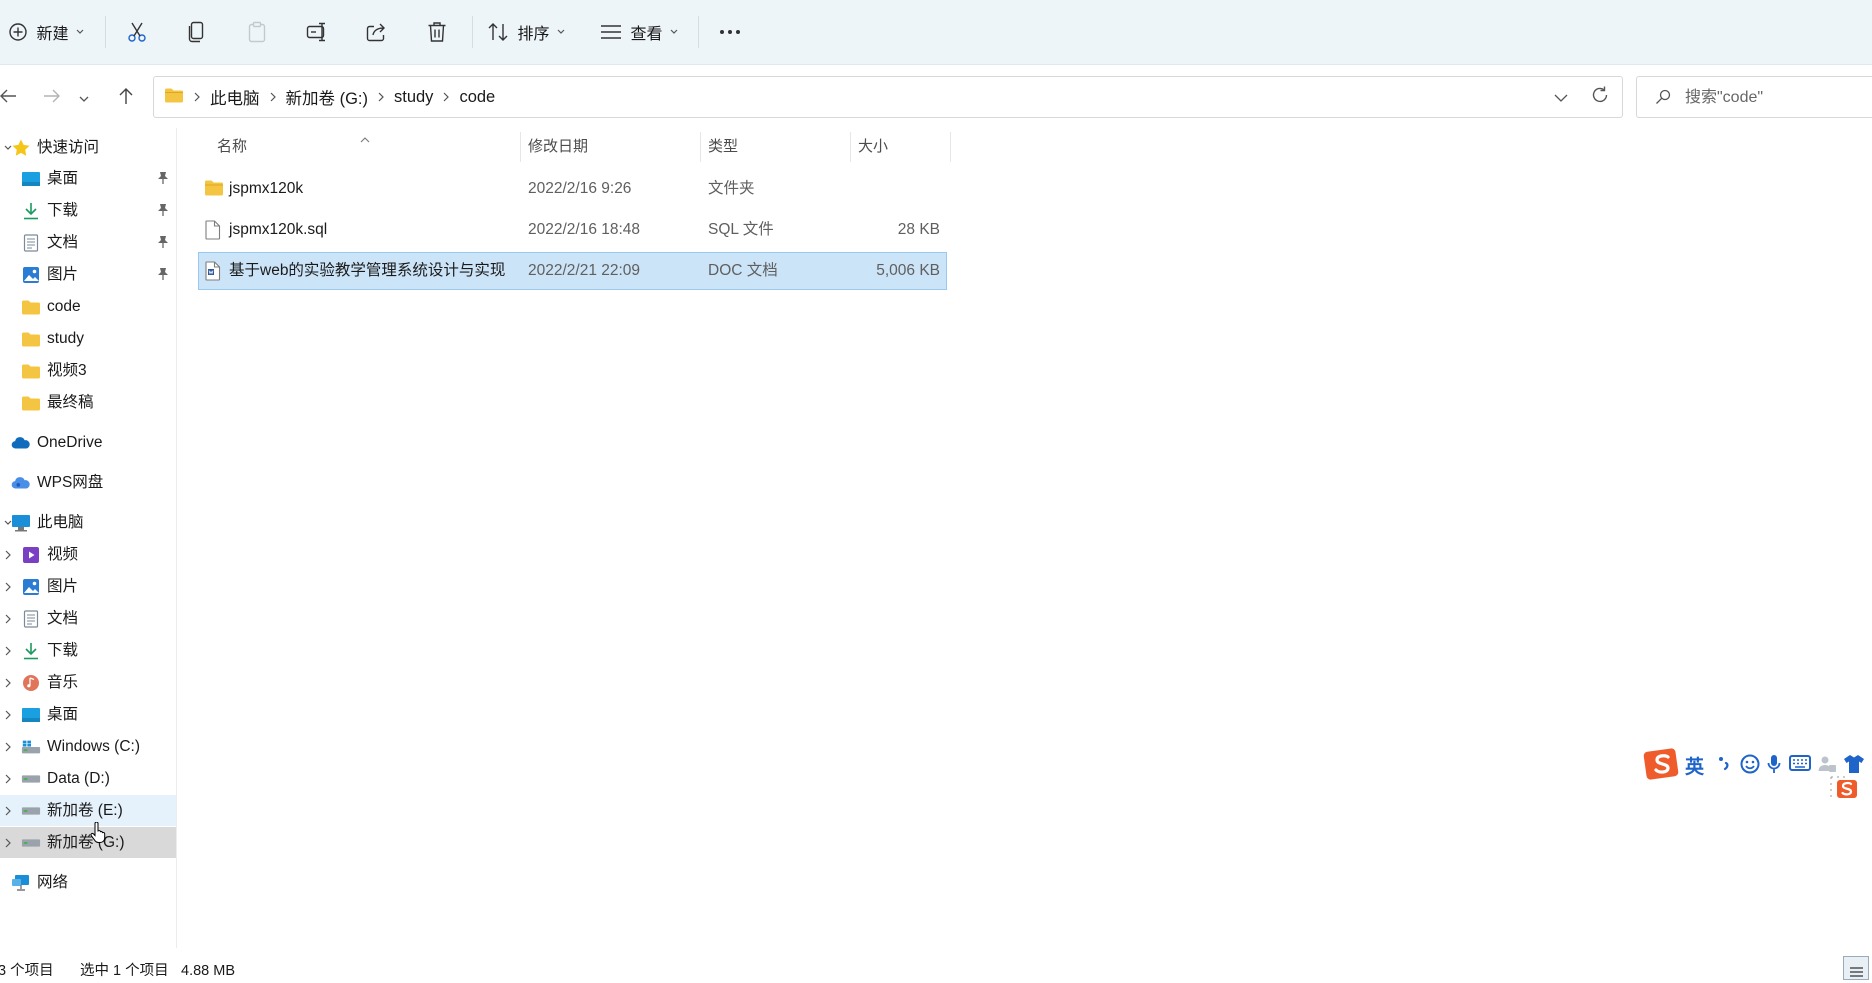  What do you see at coordinates (88, 402) in the screenshot?
I see `nav-item-final-draft: 最终稿` at bounding box center [88, 402].